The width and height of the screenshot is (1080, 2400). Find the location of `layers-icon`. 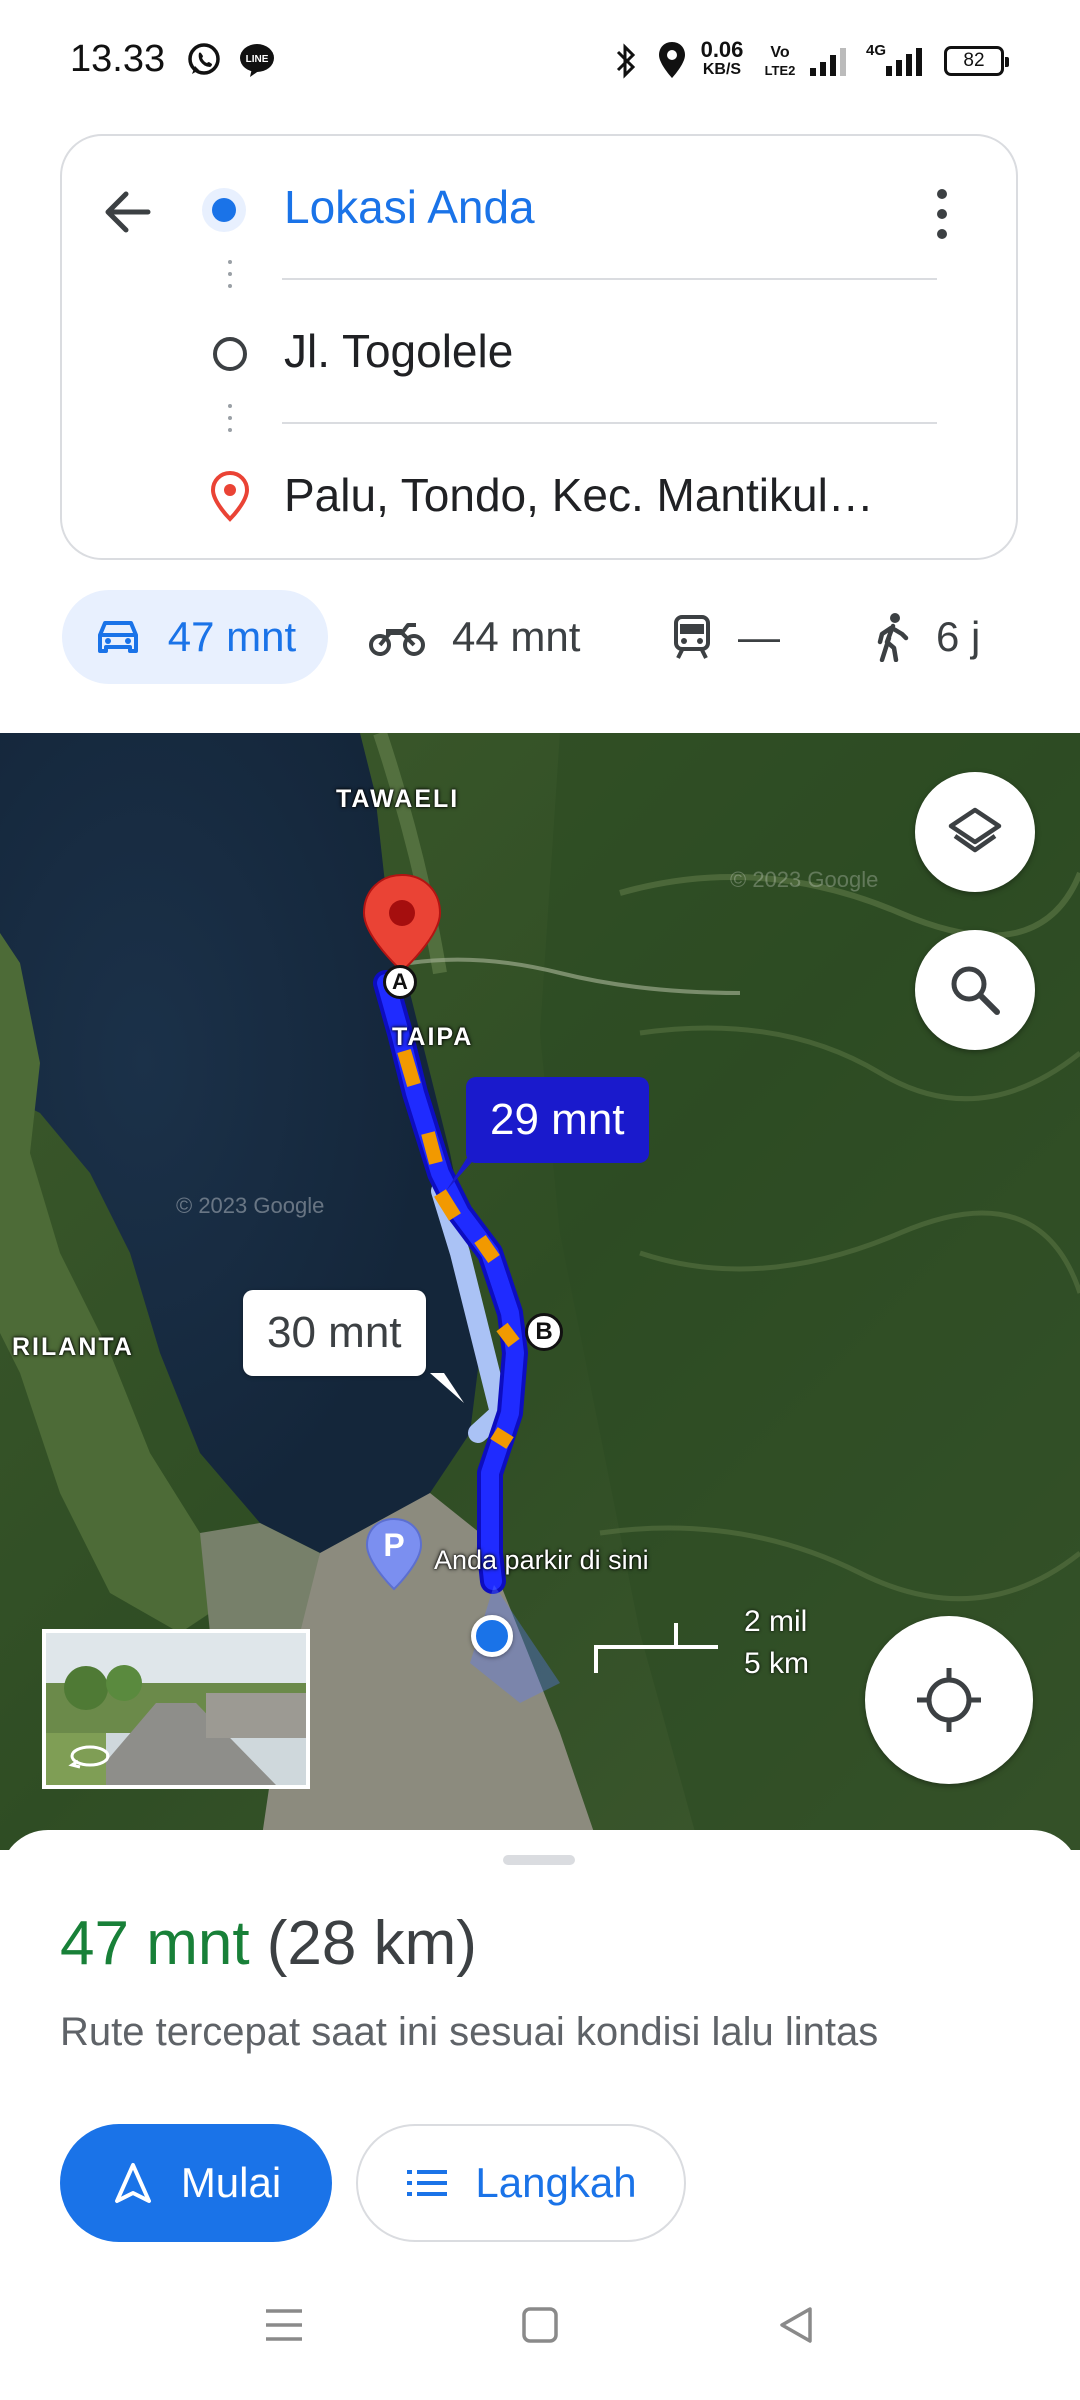

layers-icon is located at coordinates (975, 830).